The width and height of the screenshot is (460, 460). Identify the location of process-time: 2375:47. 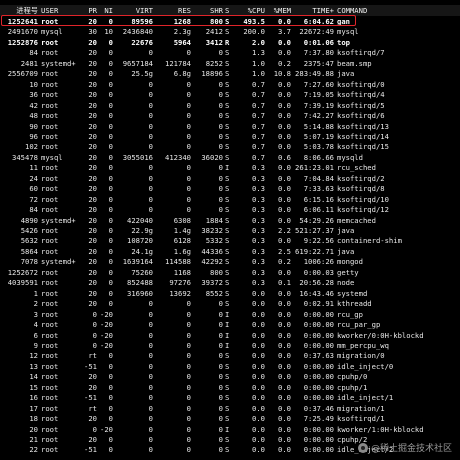
(318, 63).